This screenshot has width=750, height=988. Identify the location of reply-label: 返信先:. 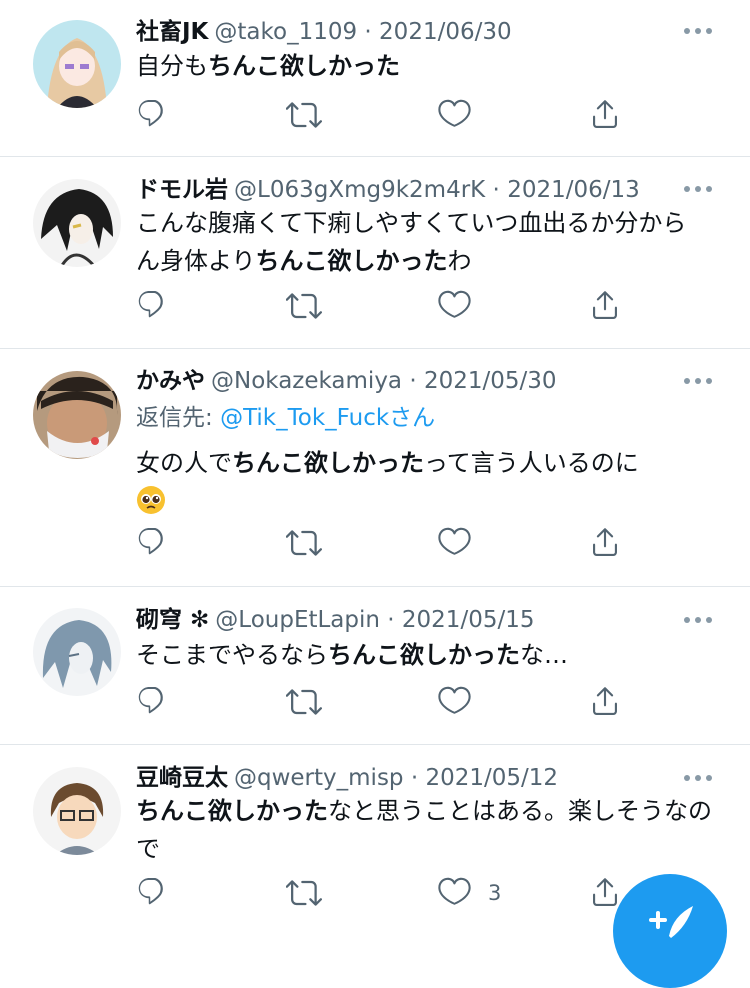
(178, 418).